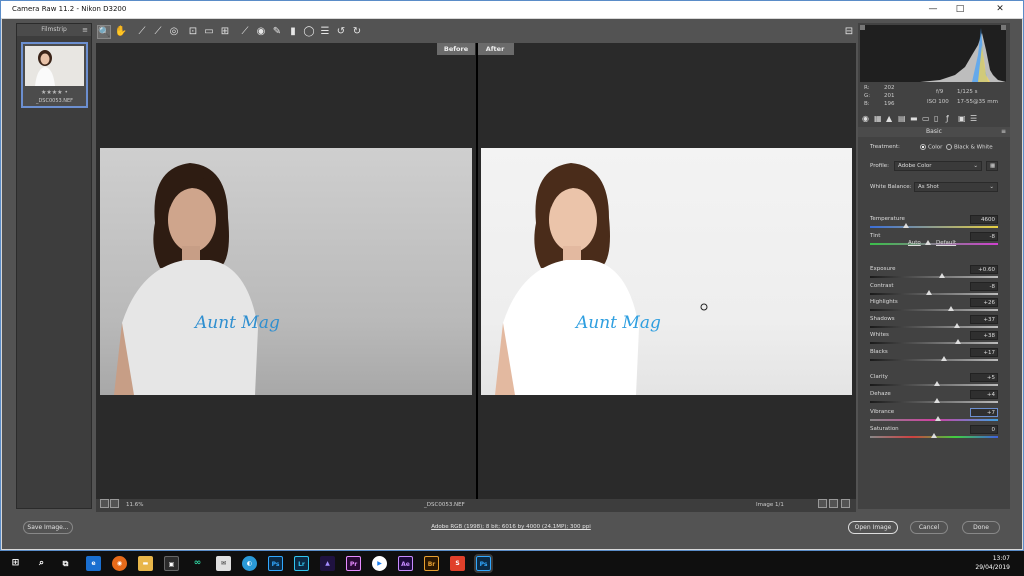 The width and height of the screenshot is (1024, 576). What do you see at coordinates (914, 243) in the screenshot?
I see `auto-link: Auto` at bounding box center [914, 243].